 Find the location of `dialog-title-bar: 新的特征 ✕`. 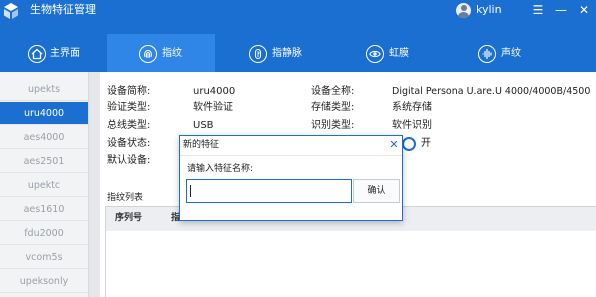

dialog-title-bar: 新的特征 ✕ is located at coordinates (291, 146).